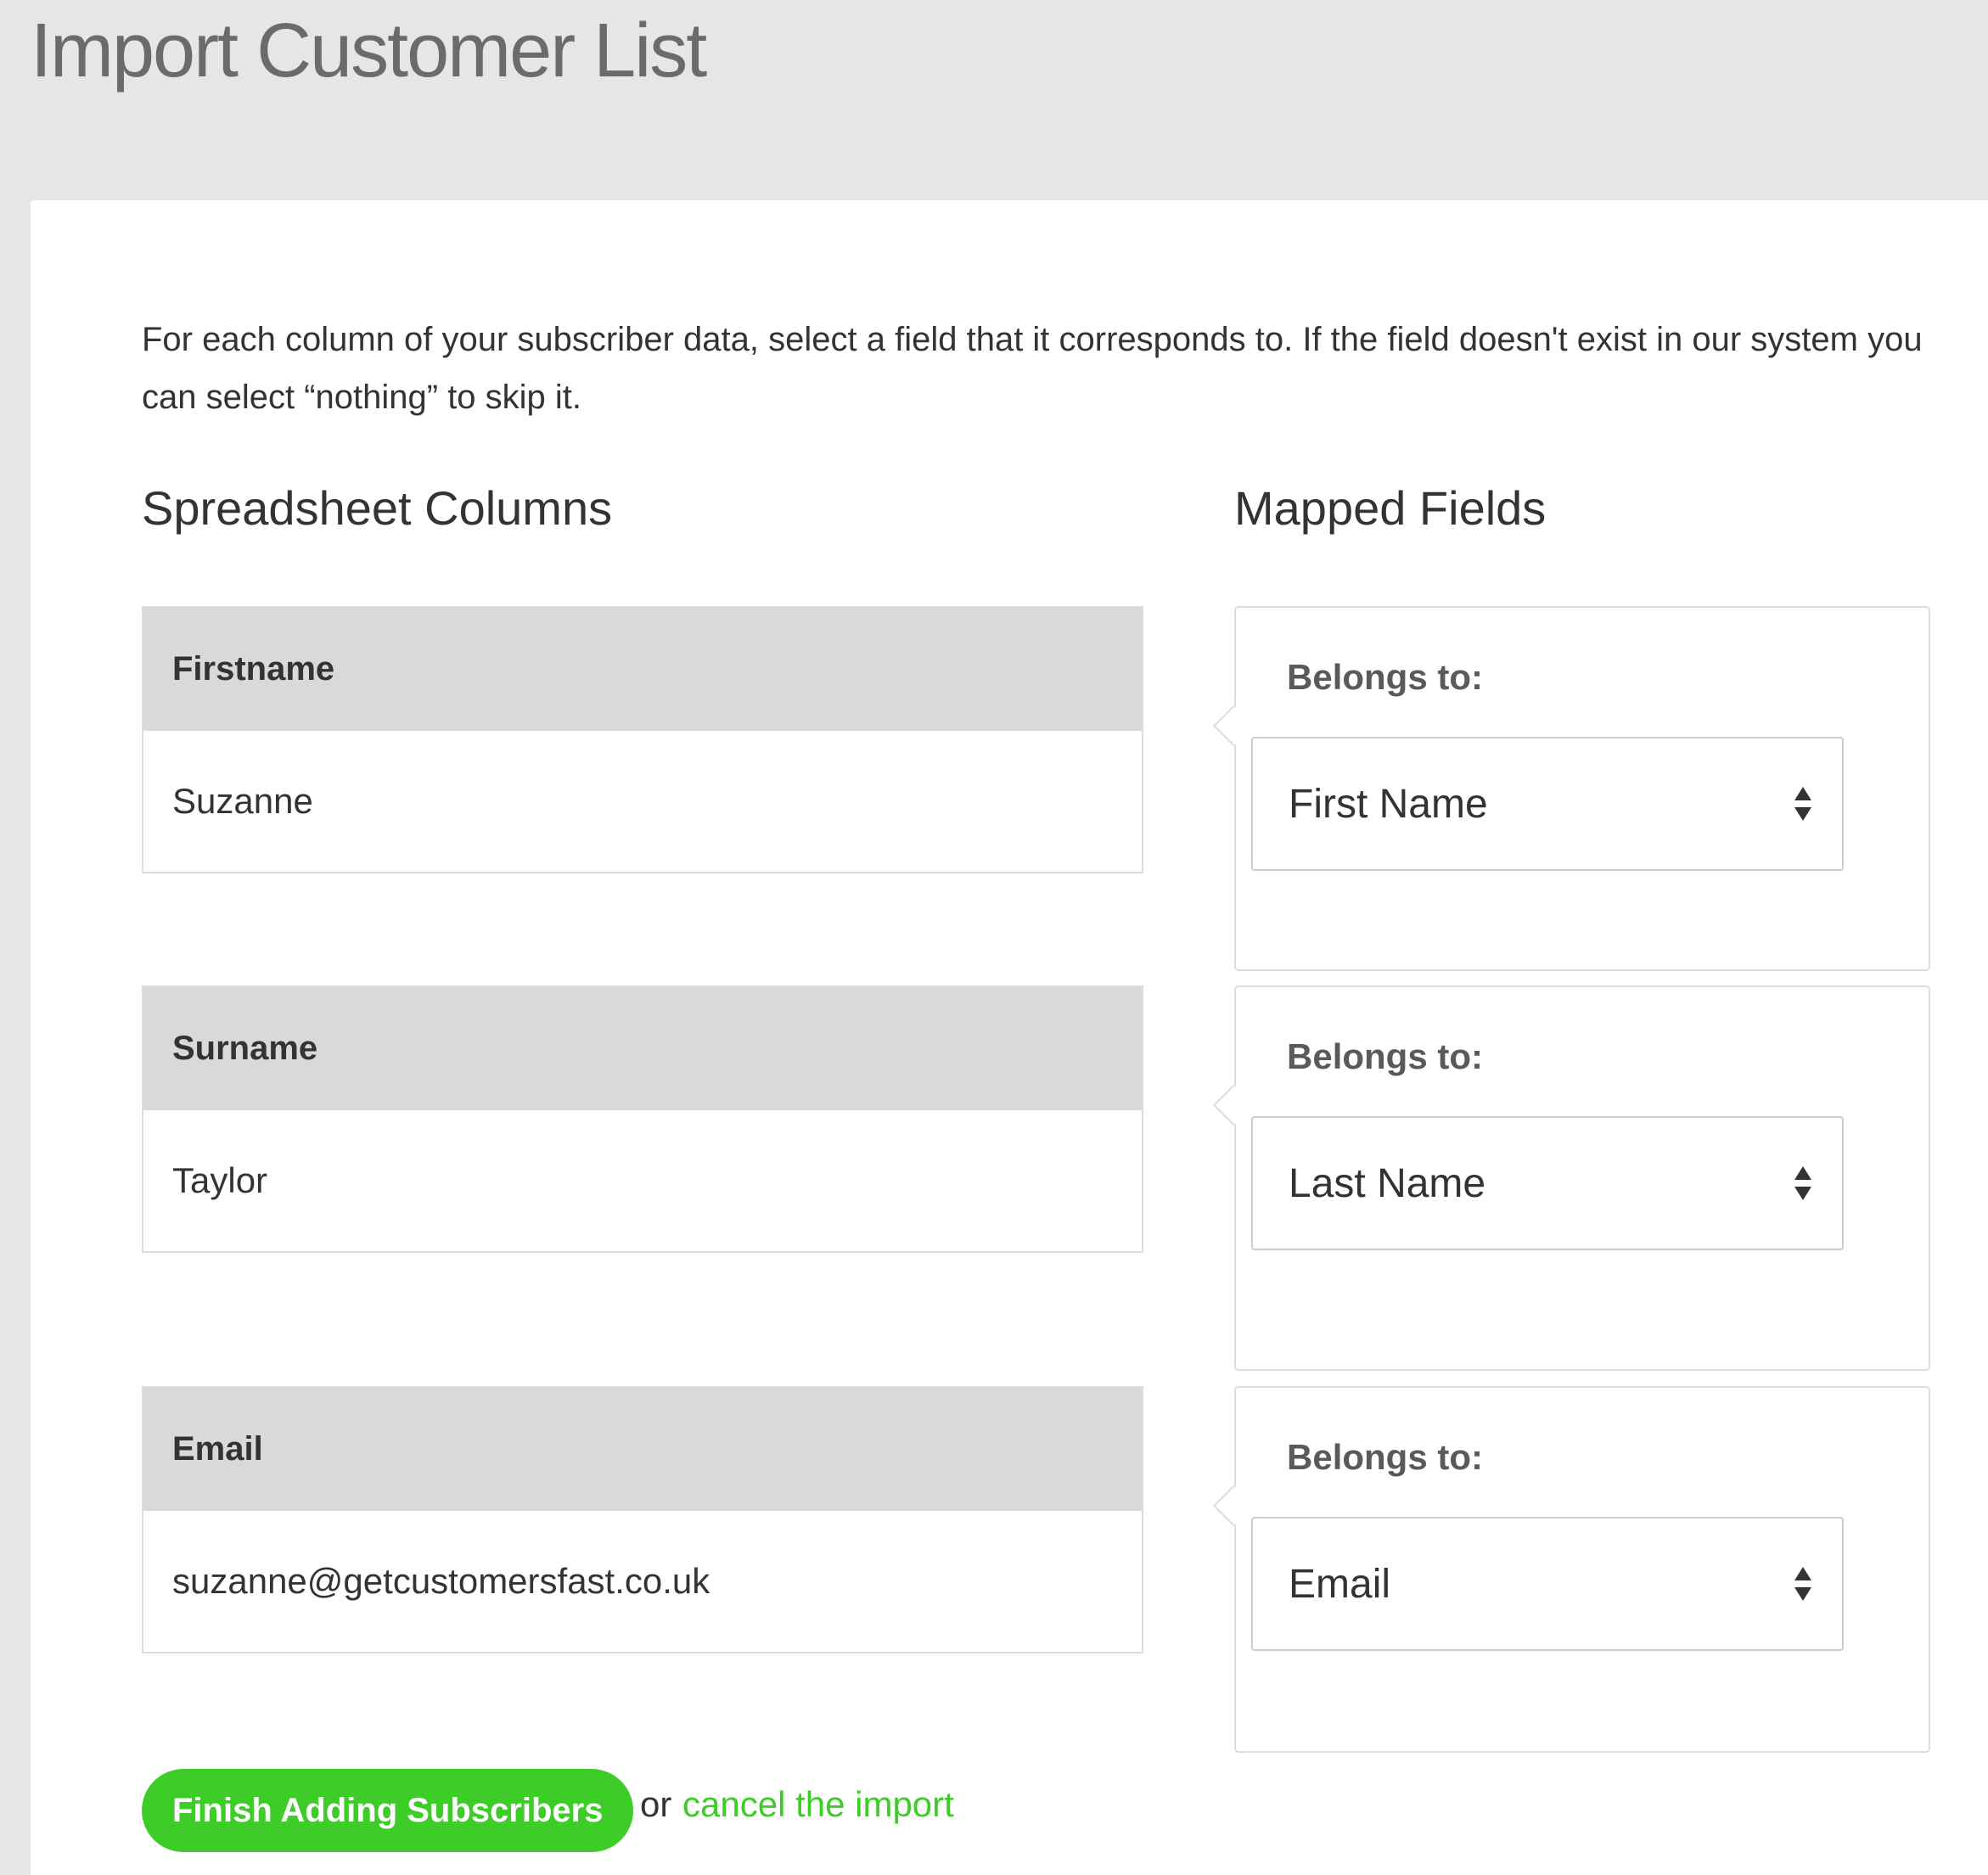  I want to click on mapped-fields-heading: Mapped Fields, so click(1390, 508).